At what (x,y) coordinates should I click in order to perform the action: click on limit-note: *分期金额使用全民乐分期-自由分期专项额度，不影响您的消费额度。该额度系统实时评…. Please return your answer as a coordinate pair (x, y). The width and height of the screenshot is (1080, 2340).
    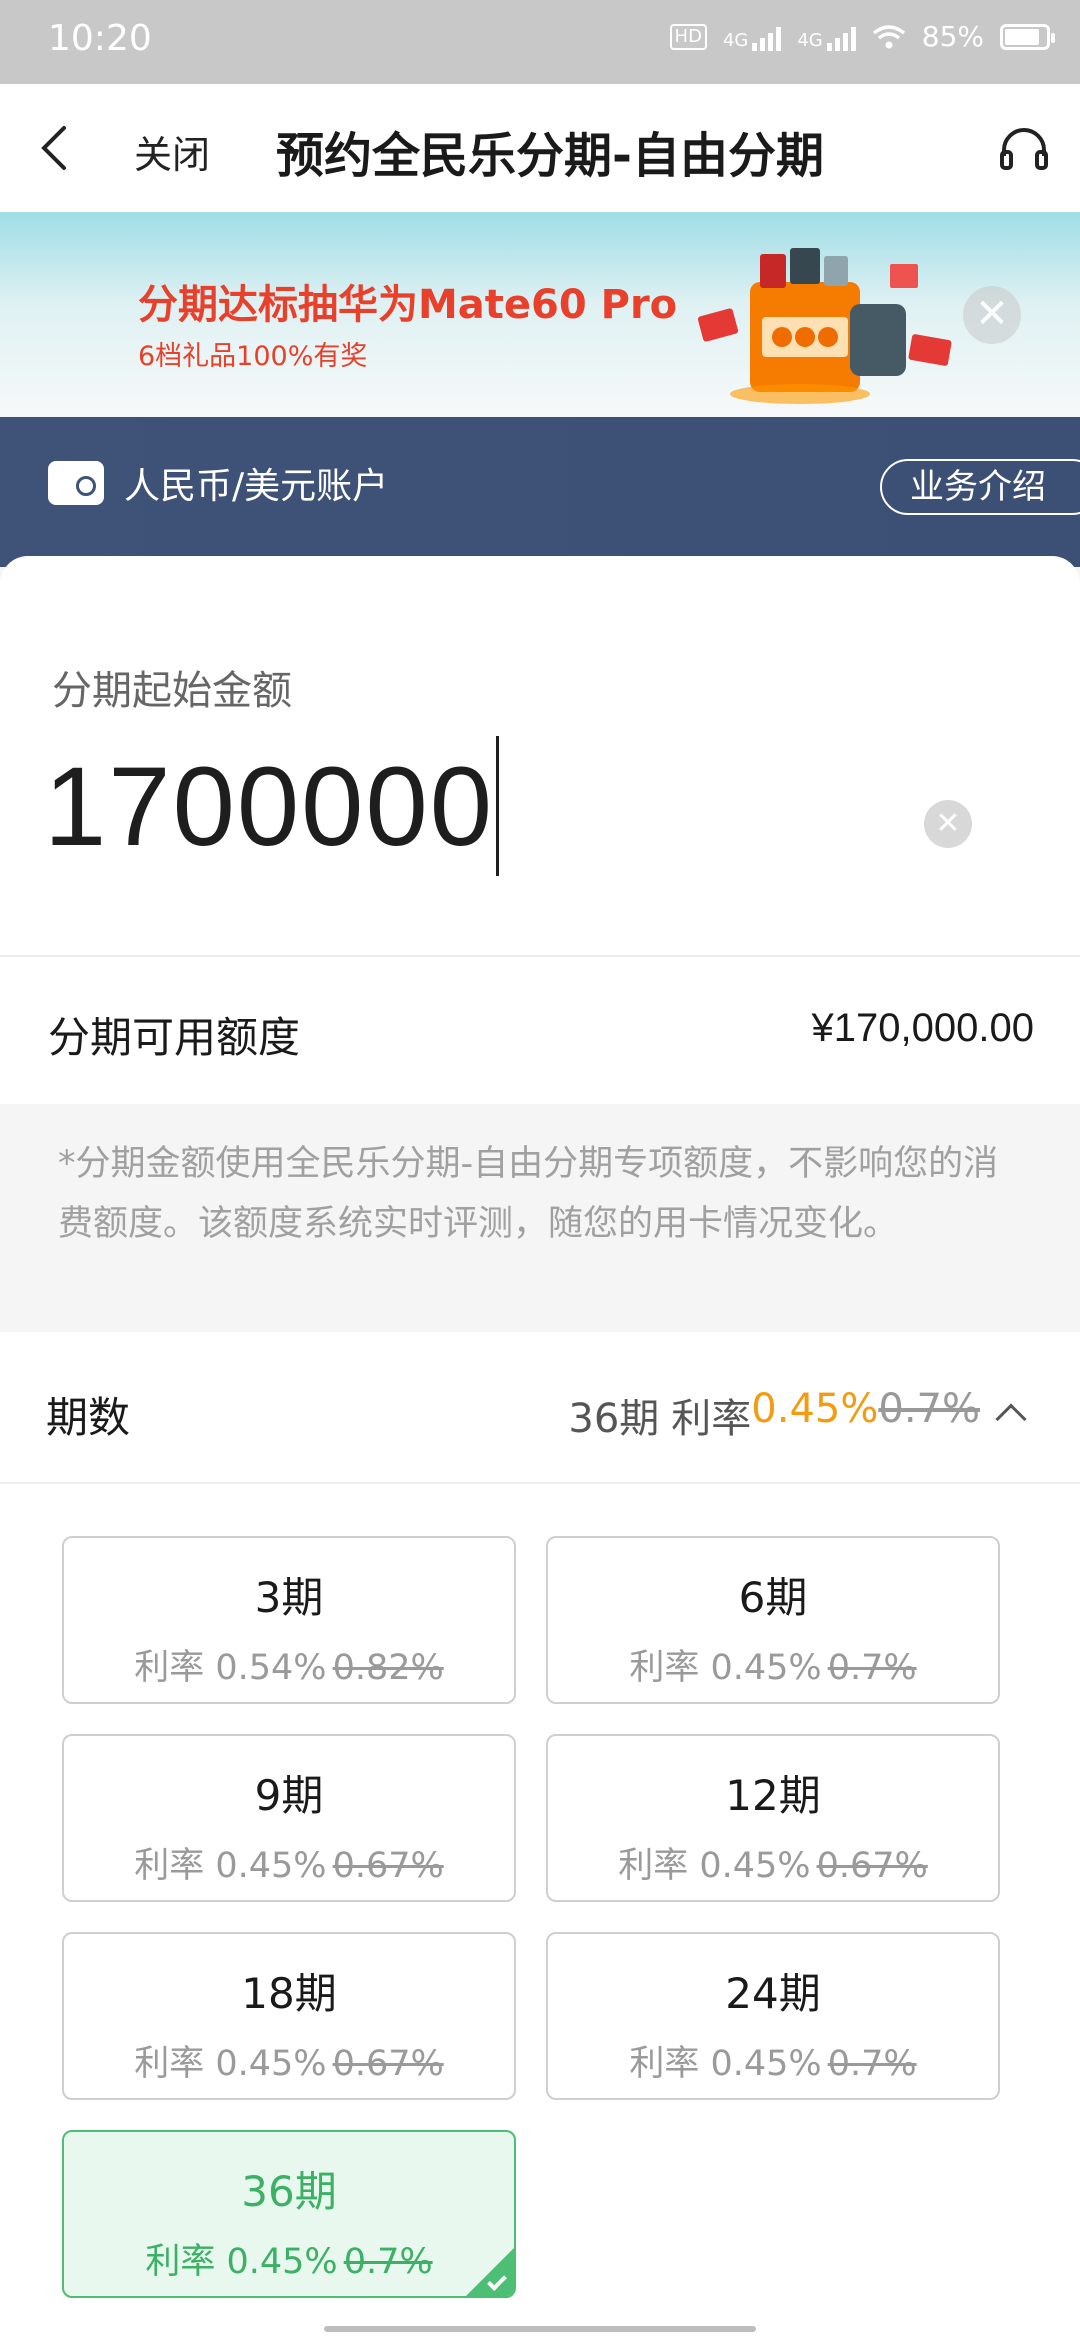
    Looking at the image, I should click on (540, 1218).